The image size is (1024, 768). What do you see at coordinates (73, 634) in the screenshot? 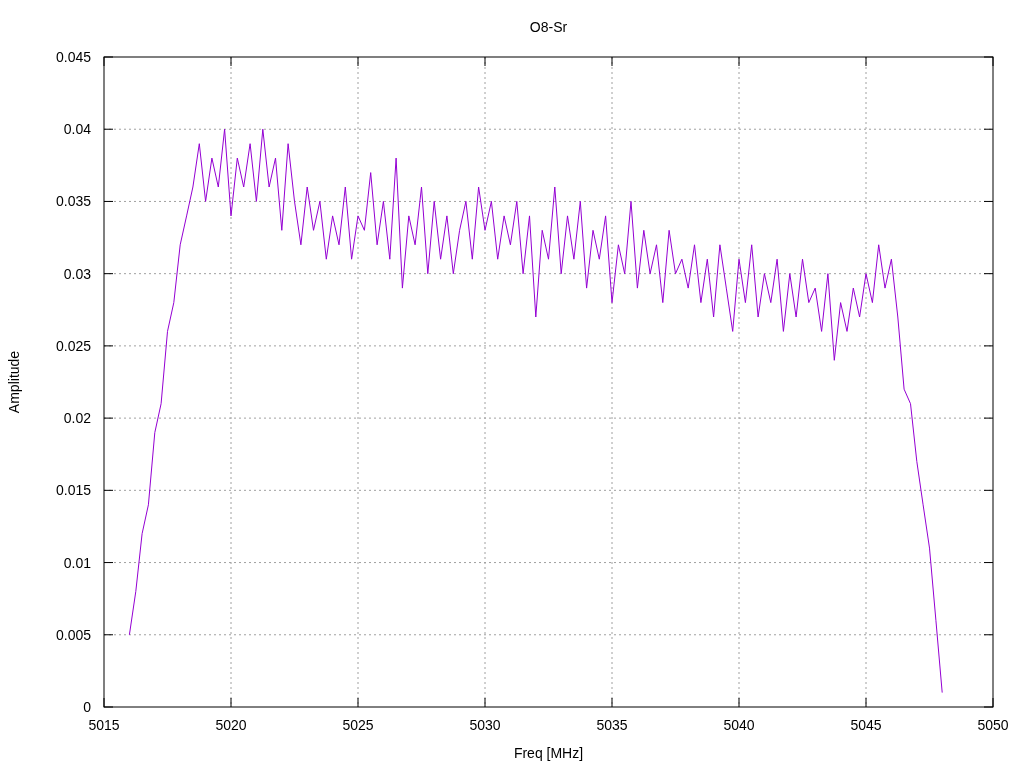
I see `tick-label: 0.005` at bounding box center [73, 634].